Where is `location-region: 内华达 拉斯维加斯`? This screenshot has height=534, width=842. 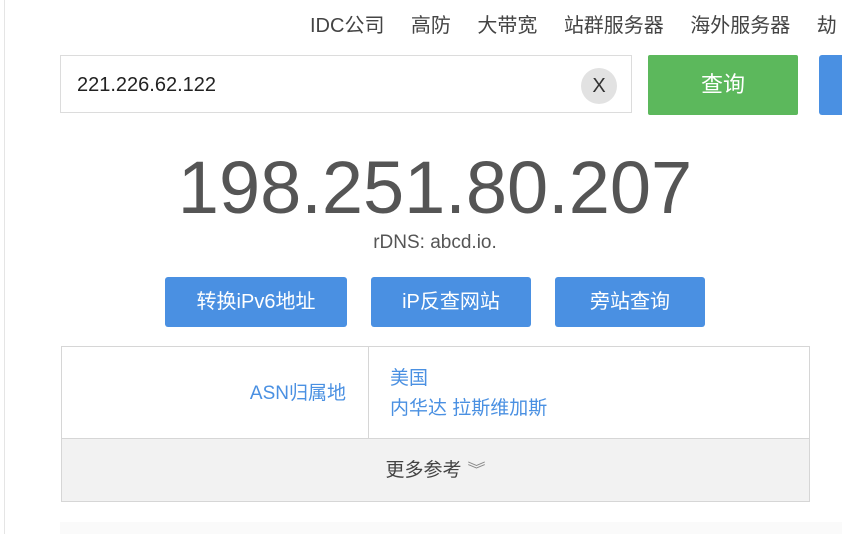
location-region: 内华达 拉斯维加斯 is located at coordinates (468, 409).